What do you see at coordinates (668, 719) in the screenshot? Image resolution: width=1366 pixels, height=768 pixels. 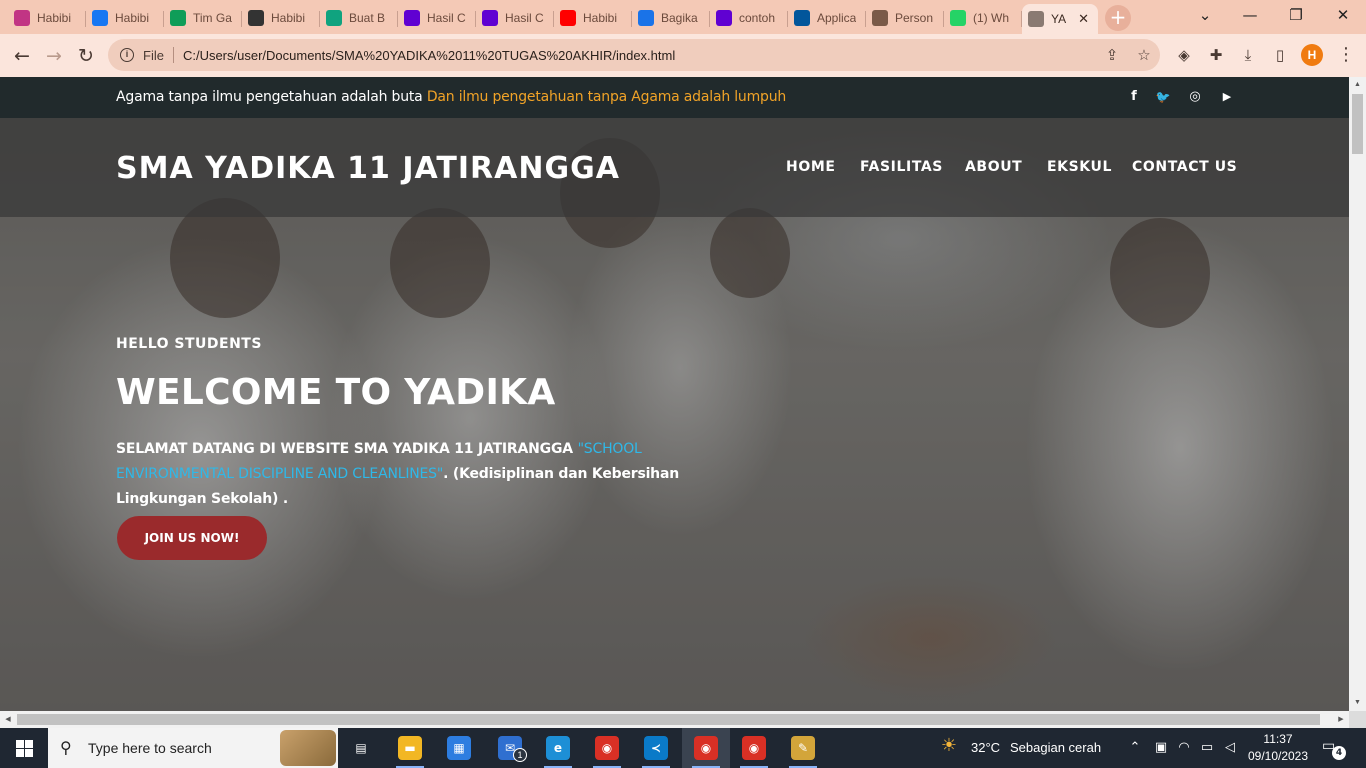 I see `horizontal-scroll-thumb` at bounding box center [668, 719].